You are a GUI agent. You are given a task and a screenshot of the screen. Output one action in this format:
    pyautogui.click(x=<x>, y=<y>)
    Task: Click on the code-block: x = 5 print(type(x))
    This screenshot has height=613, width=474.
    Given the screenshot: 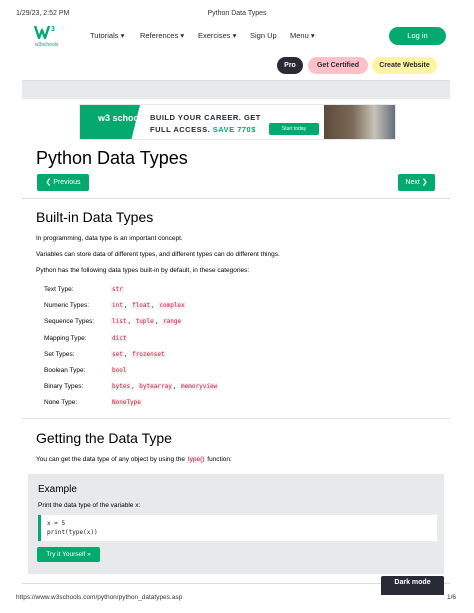 What is the action you would take?
    pyautogui.click(x=237, y=528)
    